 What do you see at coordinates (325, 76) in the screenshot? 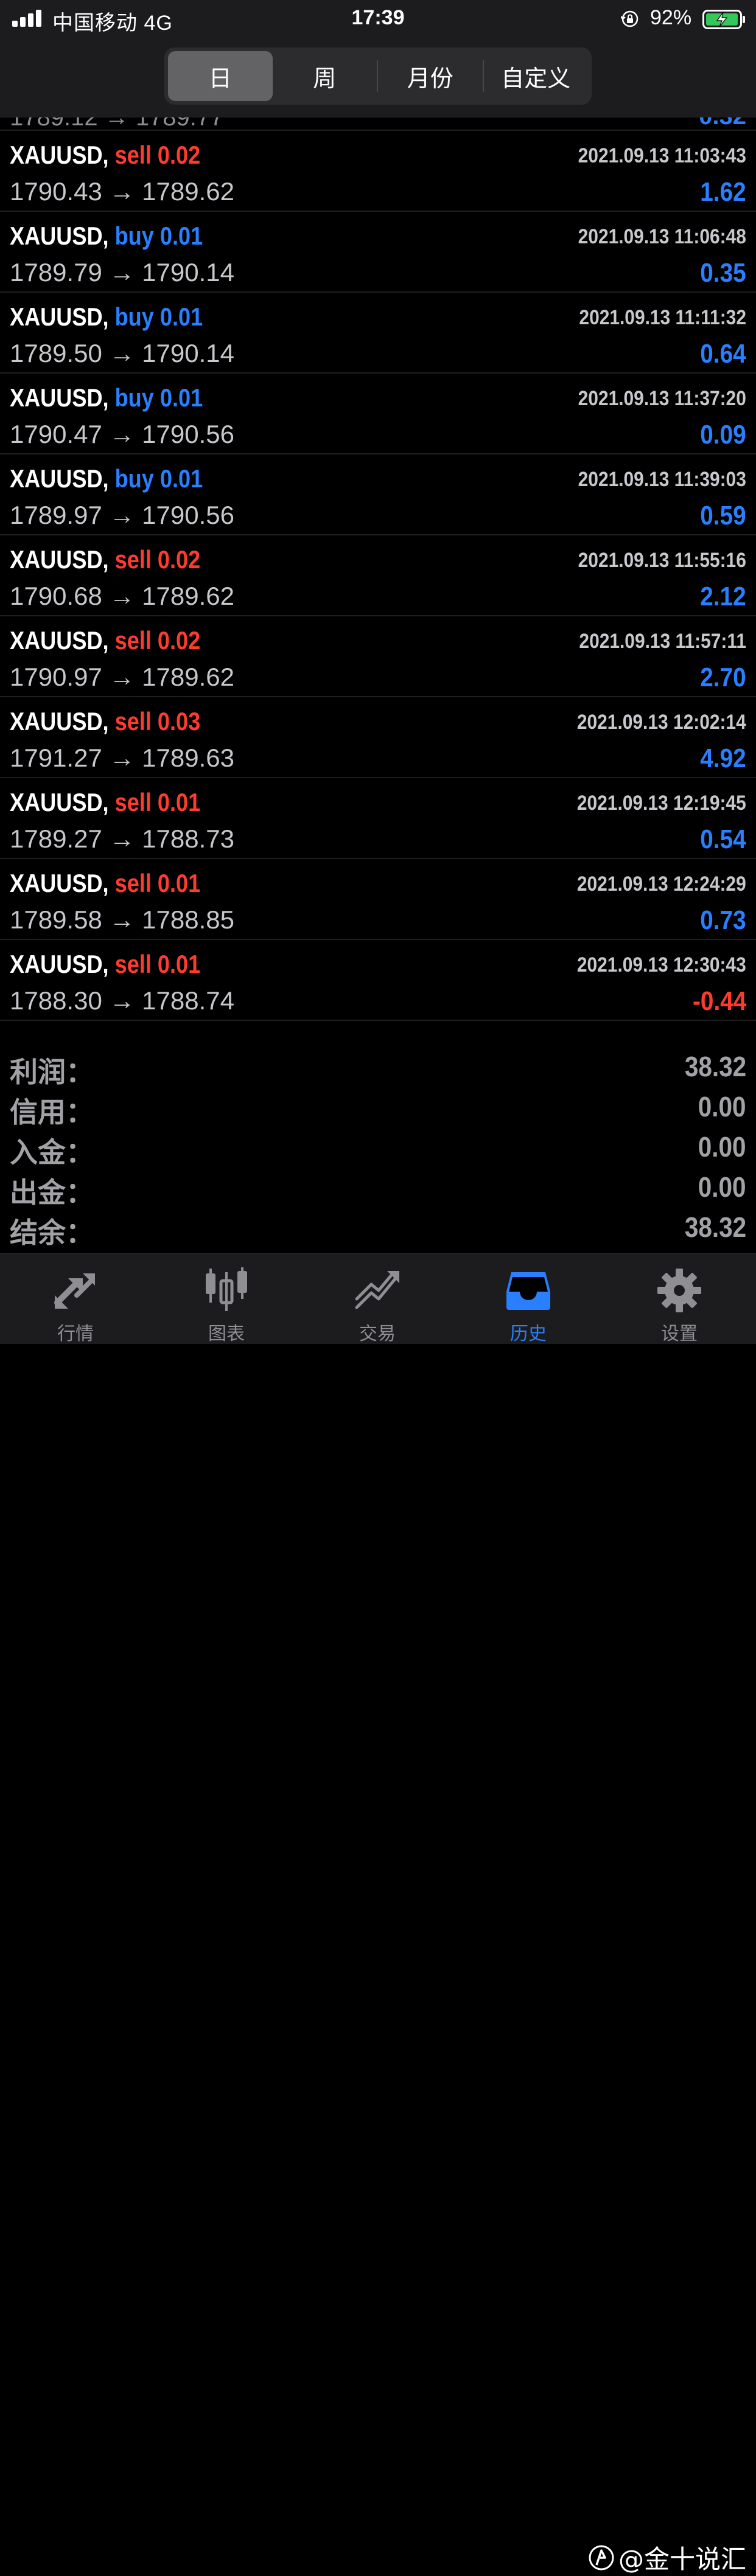
I see `tab-week: 周` at bounding box center [325, 76].